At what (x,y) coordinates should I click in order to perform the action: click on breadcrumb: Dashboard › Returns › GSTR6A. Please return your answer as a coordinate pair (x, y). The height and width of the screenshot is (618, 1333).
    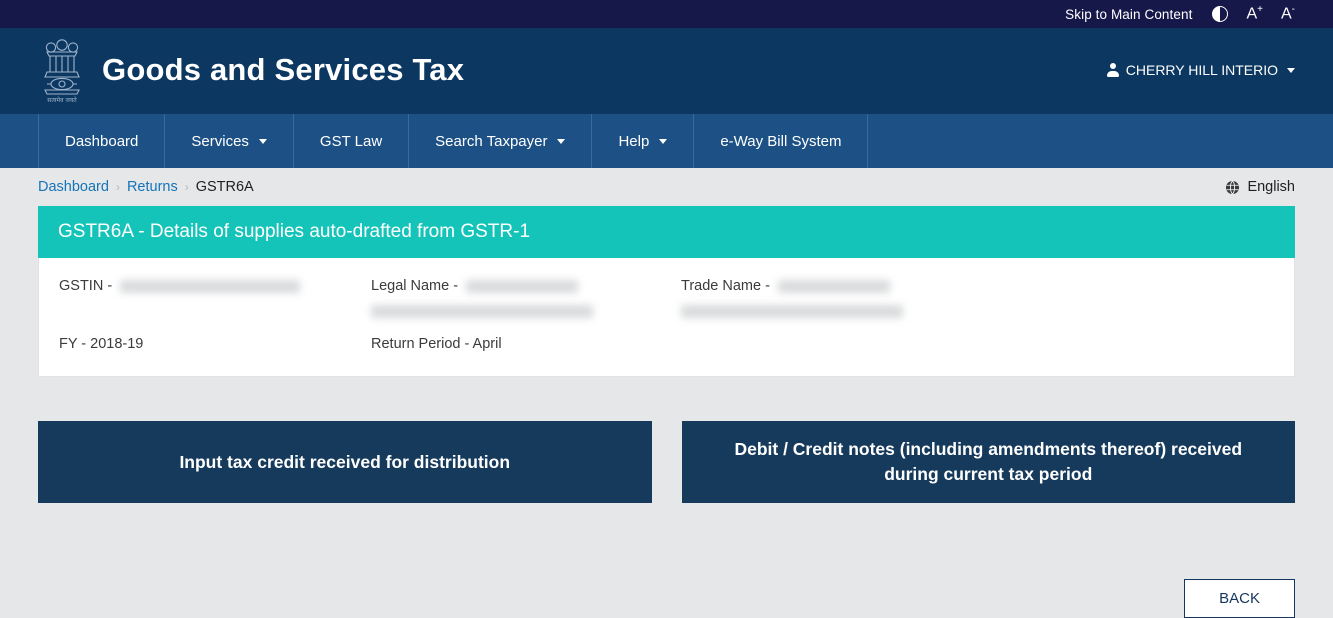
    Looking at the image, I should click on (146, 187).